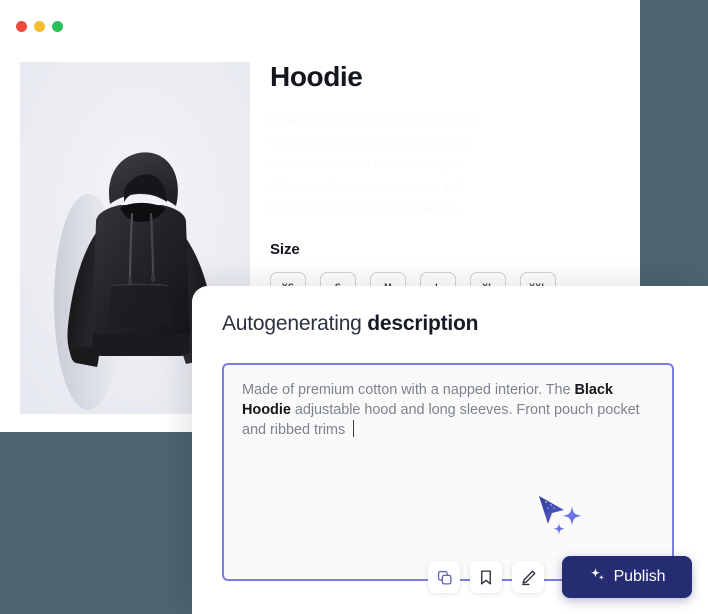 The width and height of the screenshot is (708, 614). Describe the element at coordinates (21, 26) in the screenshot. I see `traffic-light-close` at that location.